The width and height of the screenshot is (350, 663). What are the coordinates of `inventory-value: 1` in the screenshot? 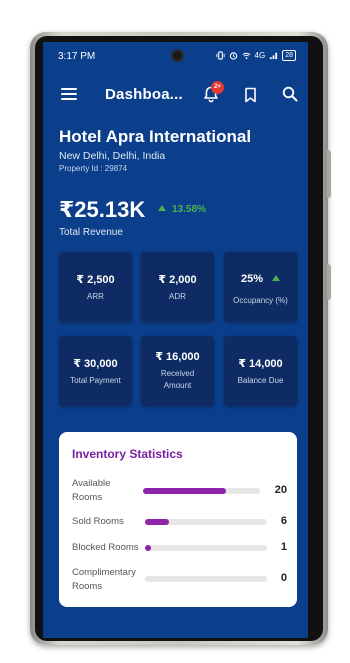 It's located at (283, 547).